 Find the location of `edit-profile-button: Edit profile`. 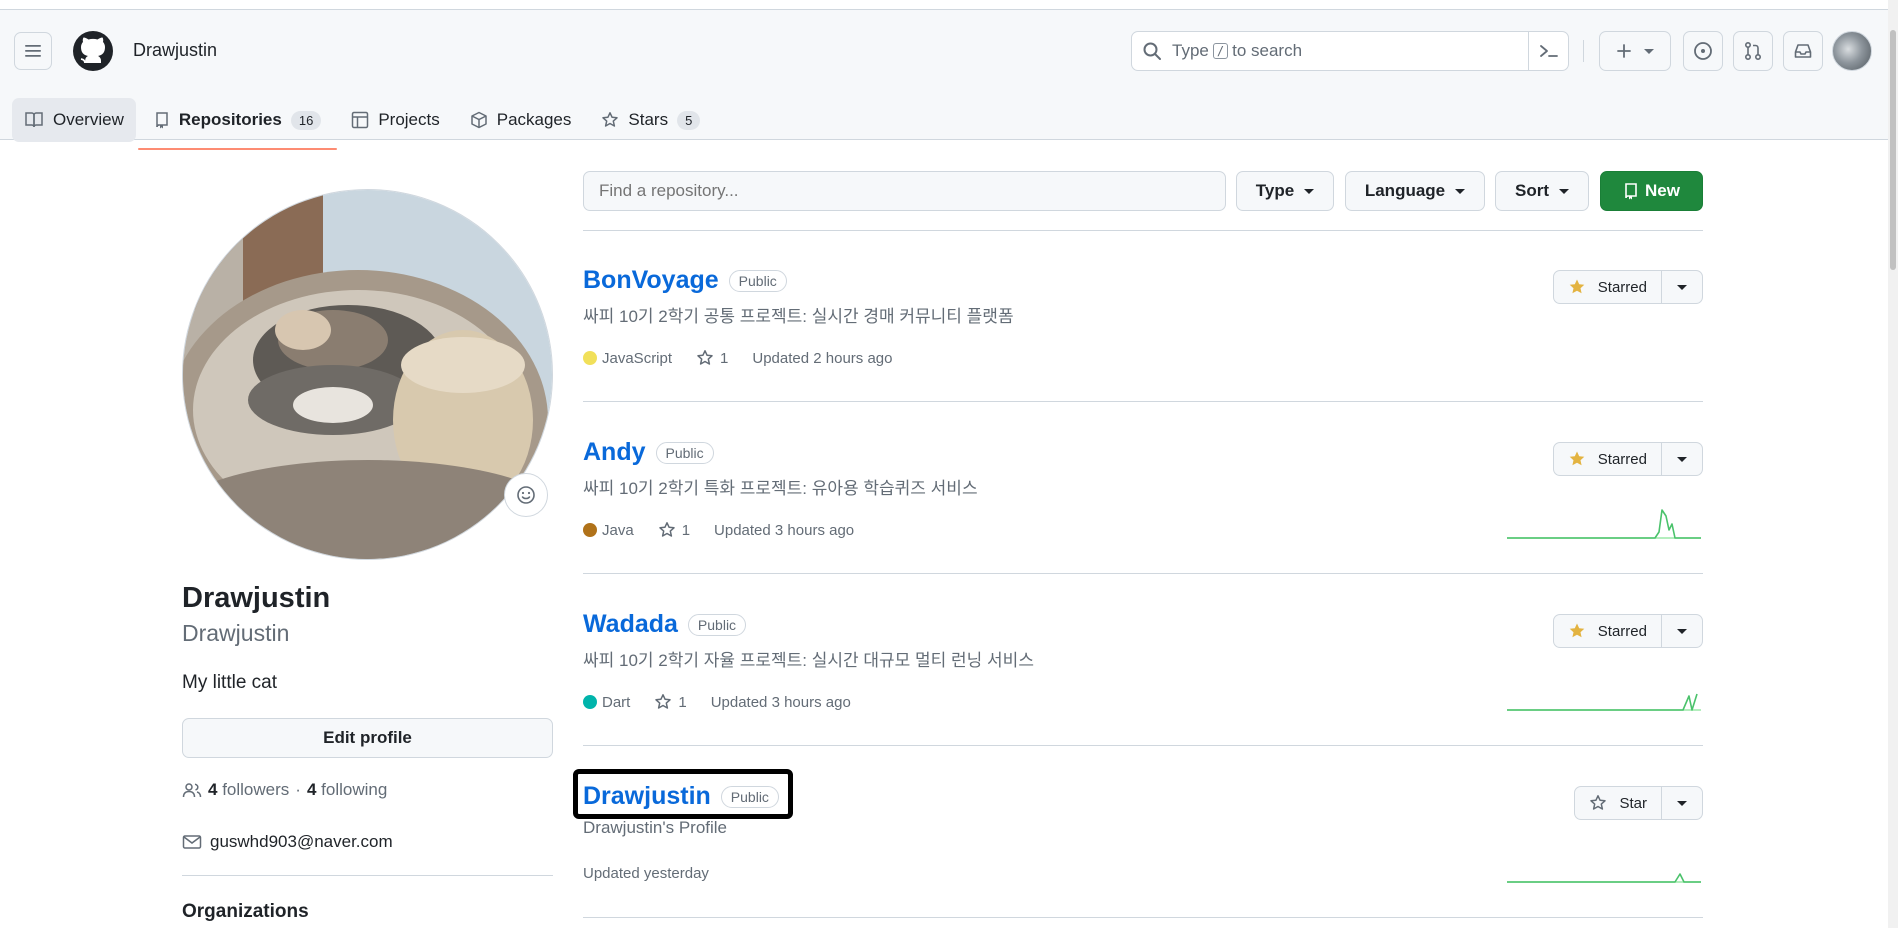

edit-profile-button: Edit profile is located at coordinates (367, 738).